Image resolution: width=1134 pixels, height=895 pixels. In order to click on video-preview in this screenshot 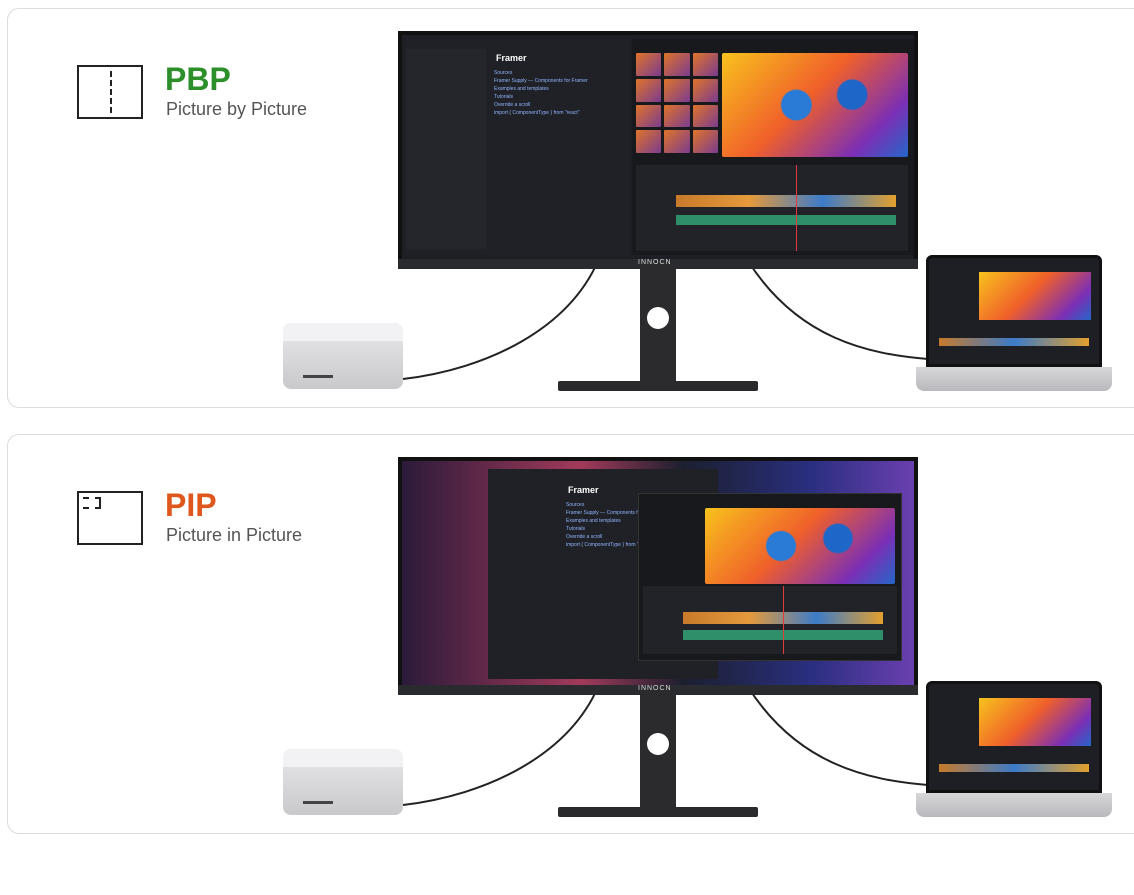, I will do `click(815, 105)`.